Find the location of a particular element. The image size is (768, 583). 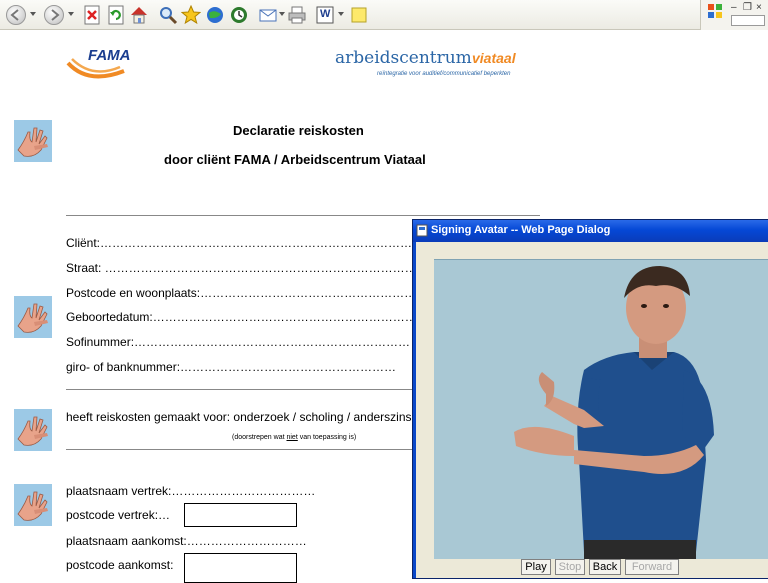

home-icon is located at coordinates (139, 15).